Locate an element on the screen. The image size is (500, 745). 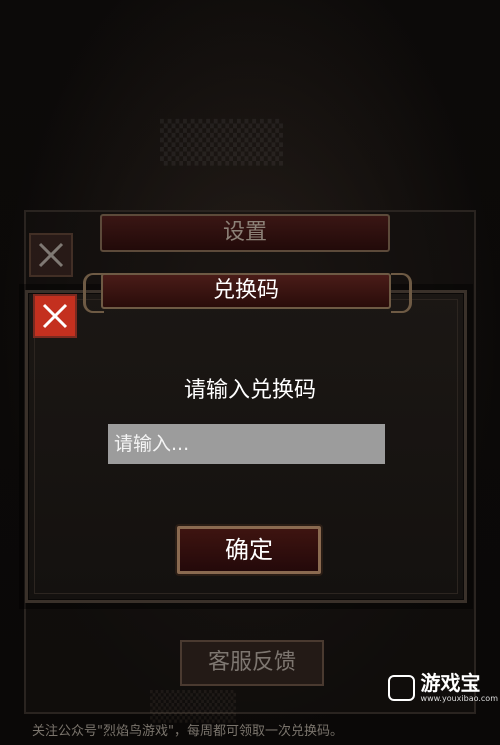
feedback-button: 客服反馈 is located at coordinates (252, 663).